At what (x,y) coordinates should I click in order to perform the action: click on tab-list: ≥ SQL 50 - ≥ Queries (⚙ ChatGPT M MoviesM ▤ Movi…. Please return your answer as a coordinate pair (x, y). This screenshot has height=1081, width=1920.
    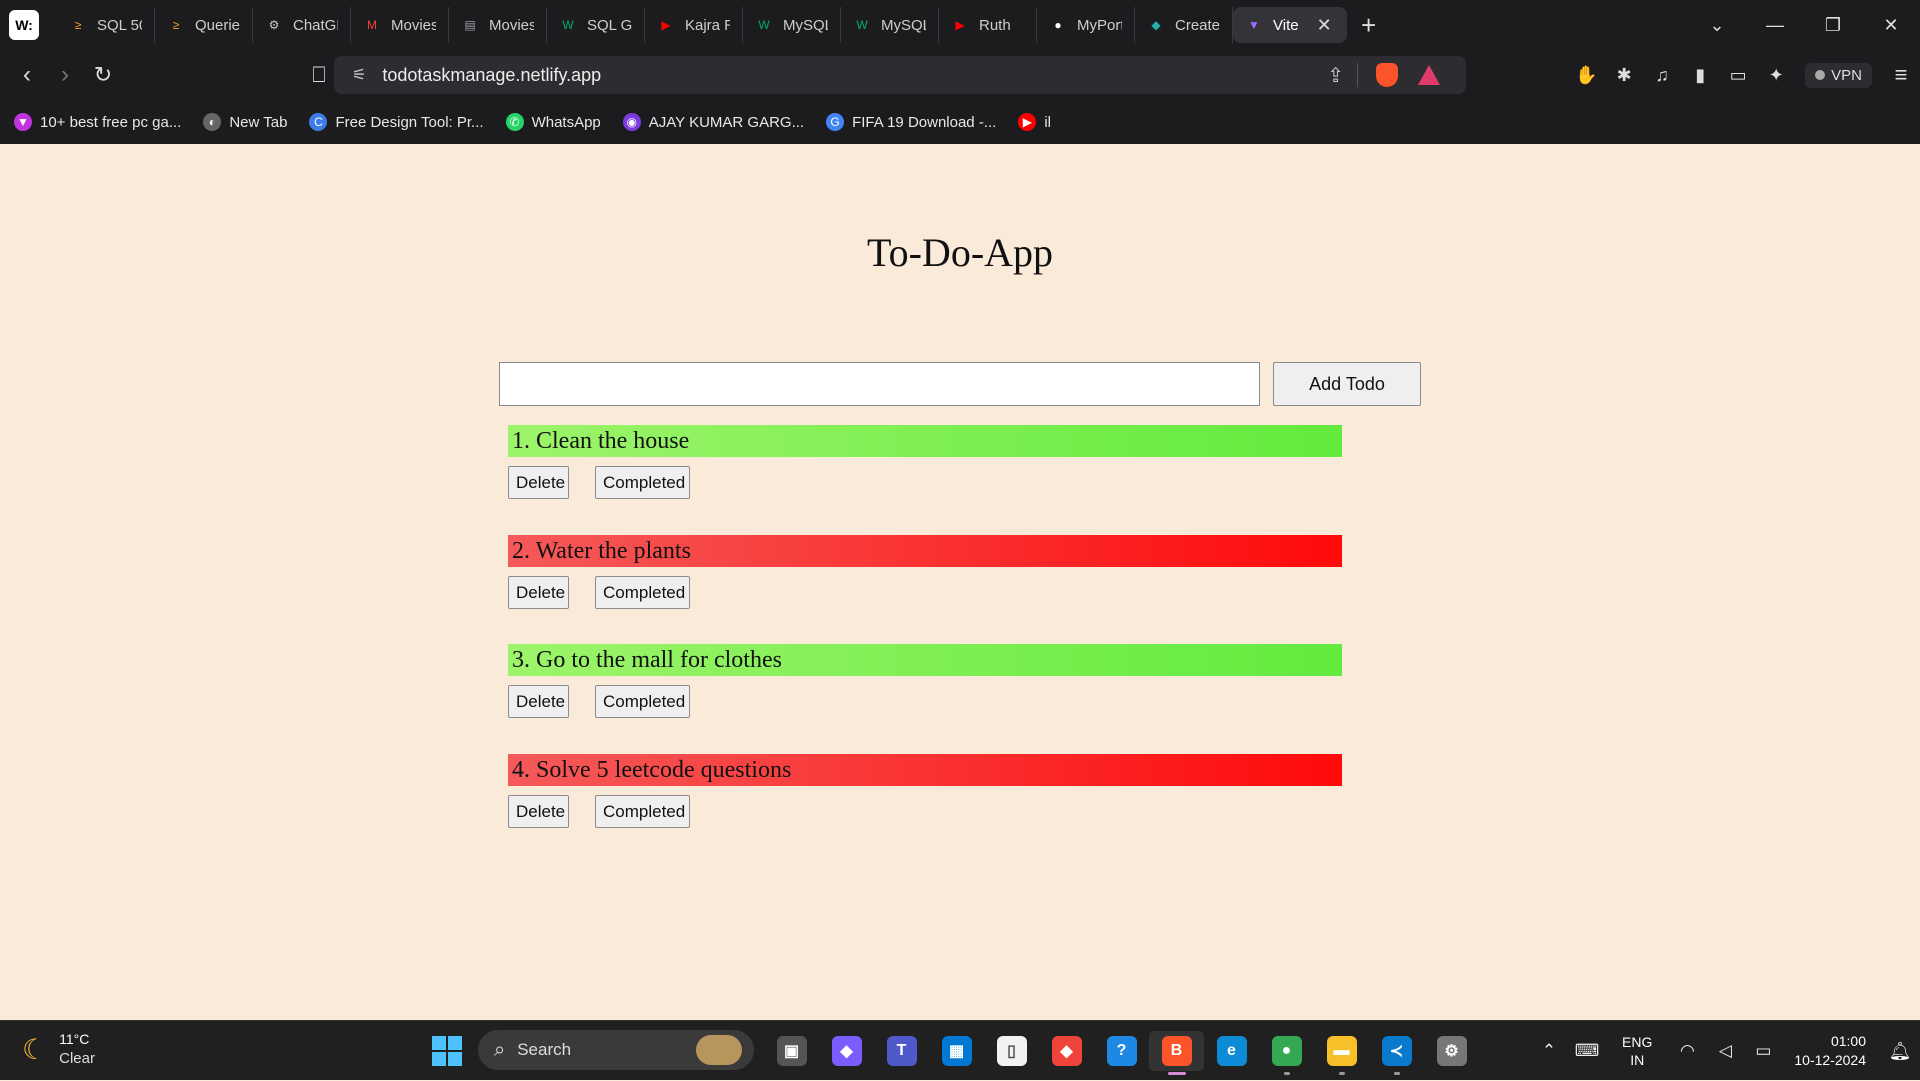
    Looking at the image, I should click on (702, 25).